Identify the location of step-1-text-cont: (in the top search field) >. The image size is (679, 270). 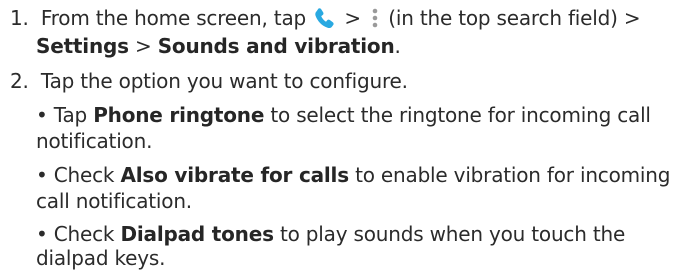
(514, 18).